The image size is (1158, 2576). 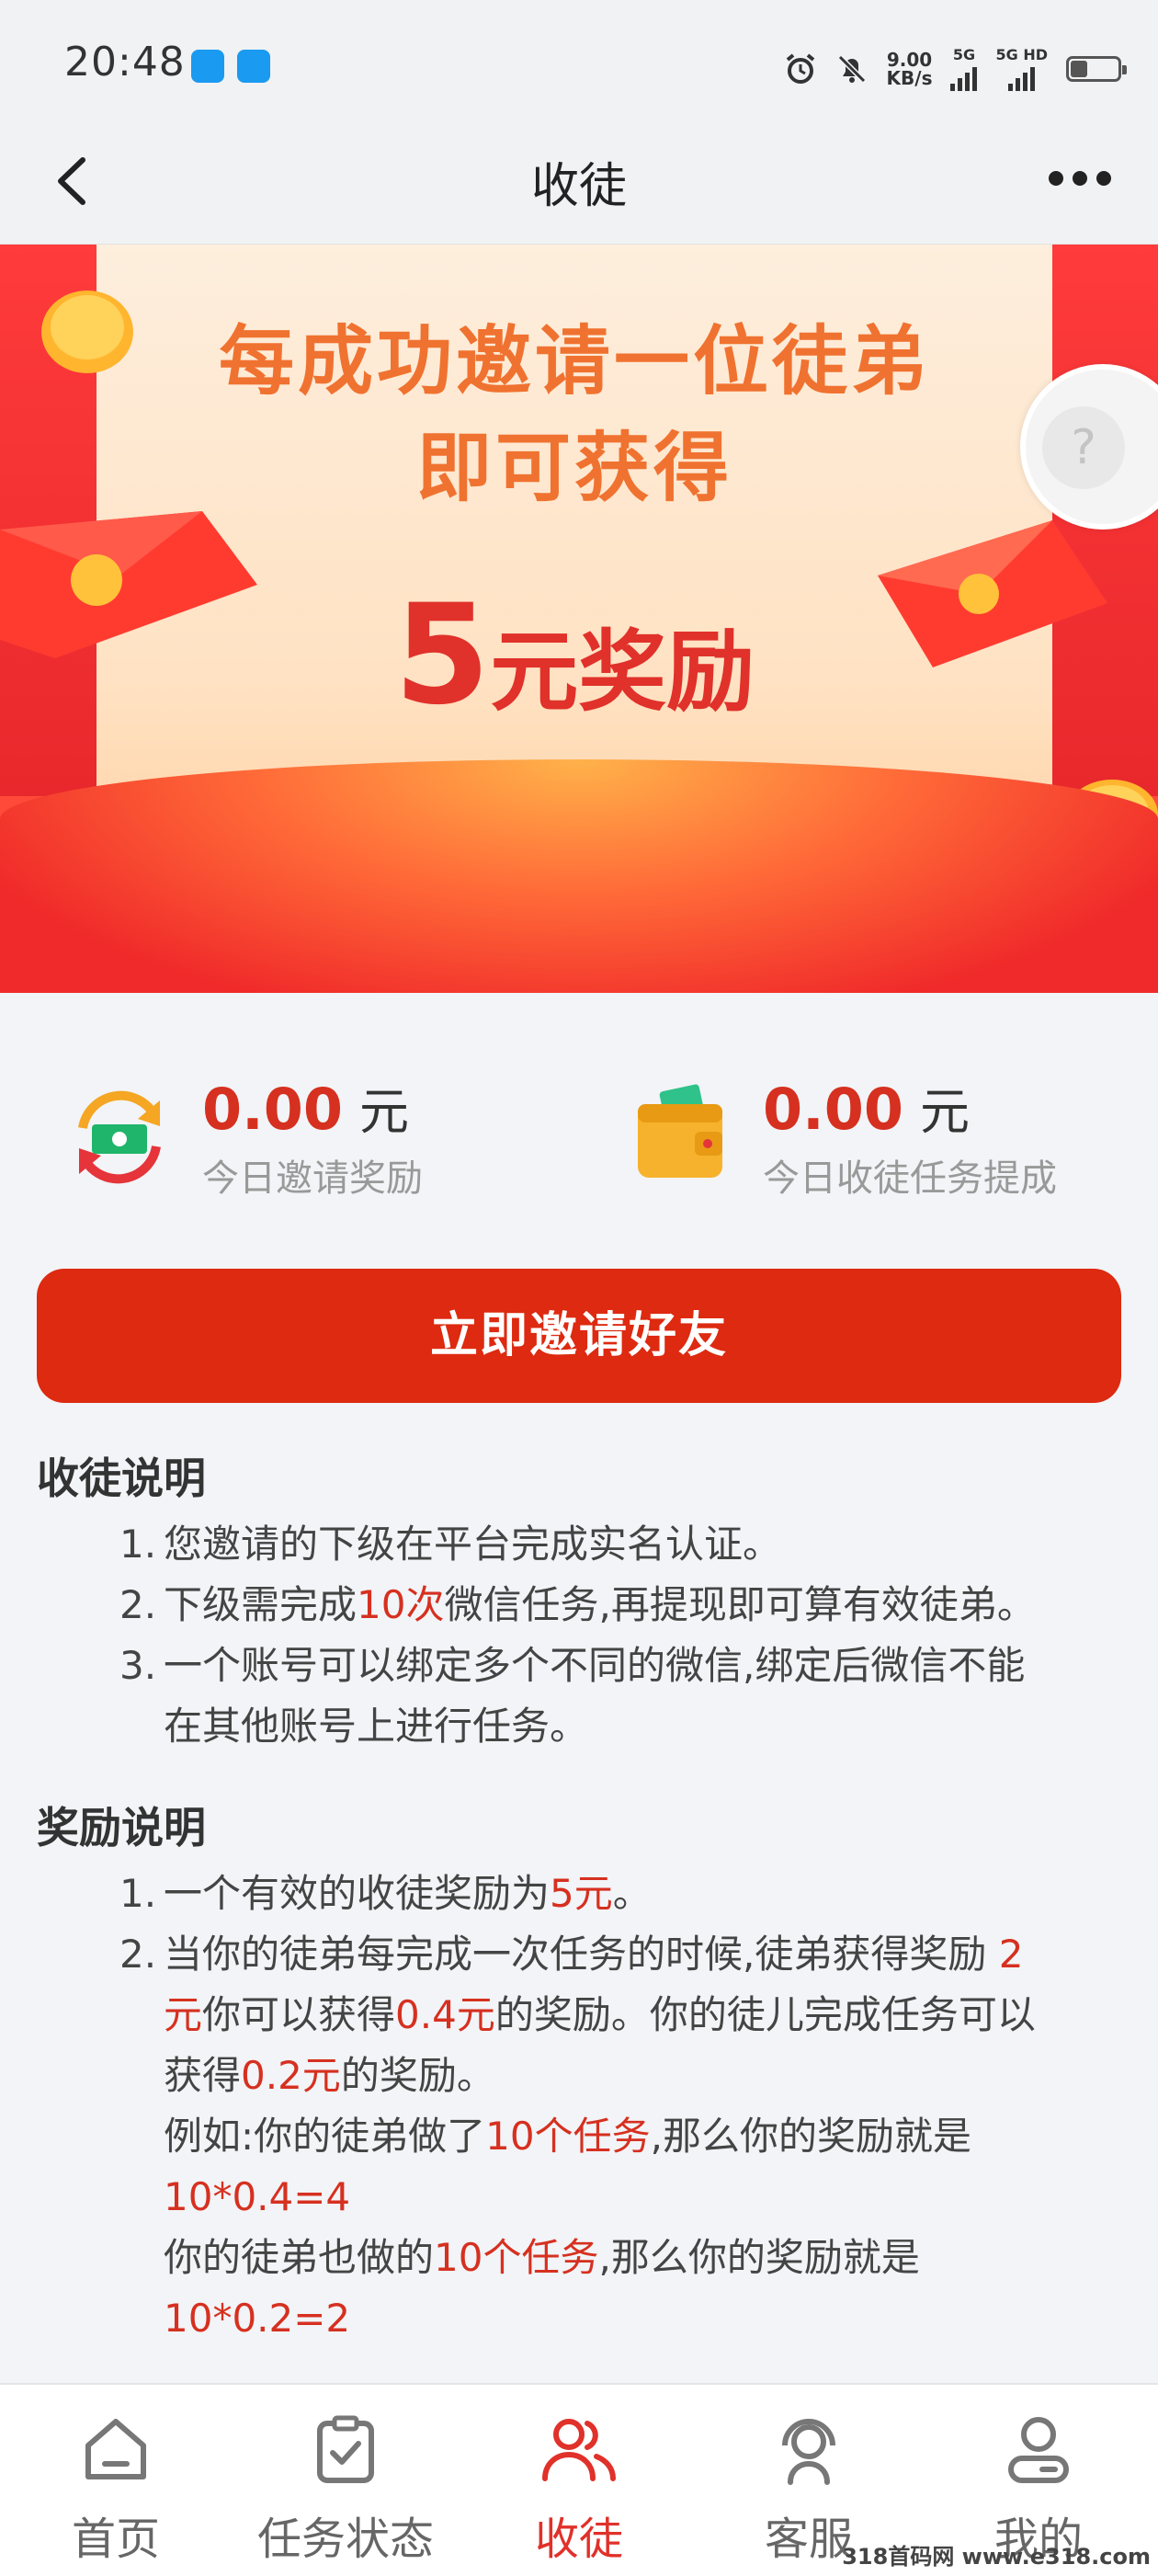 I want to click on status-time: 20:48, so click(x=125, y=62).